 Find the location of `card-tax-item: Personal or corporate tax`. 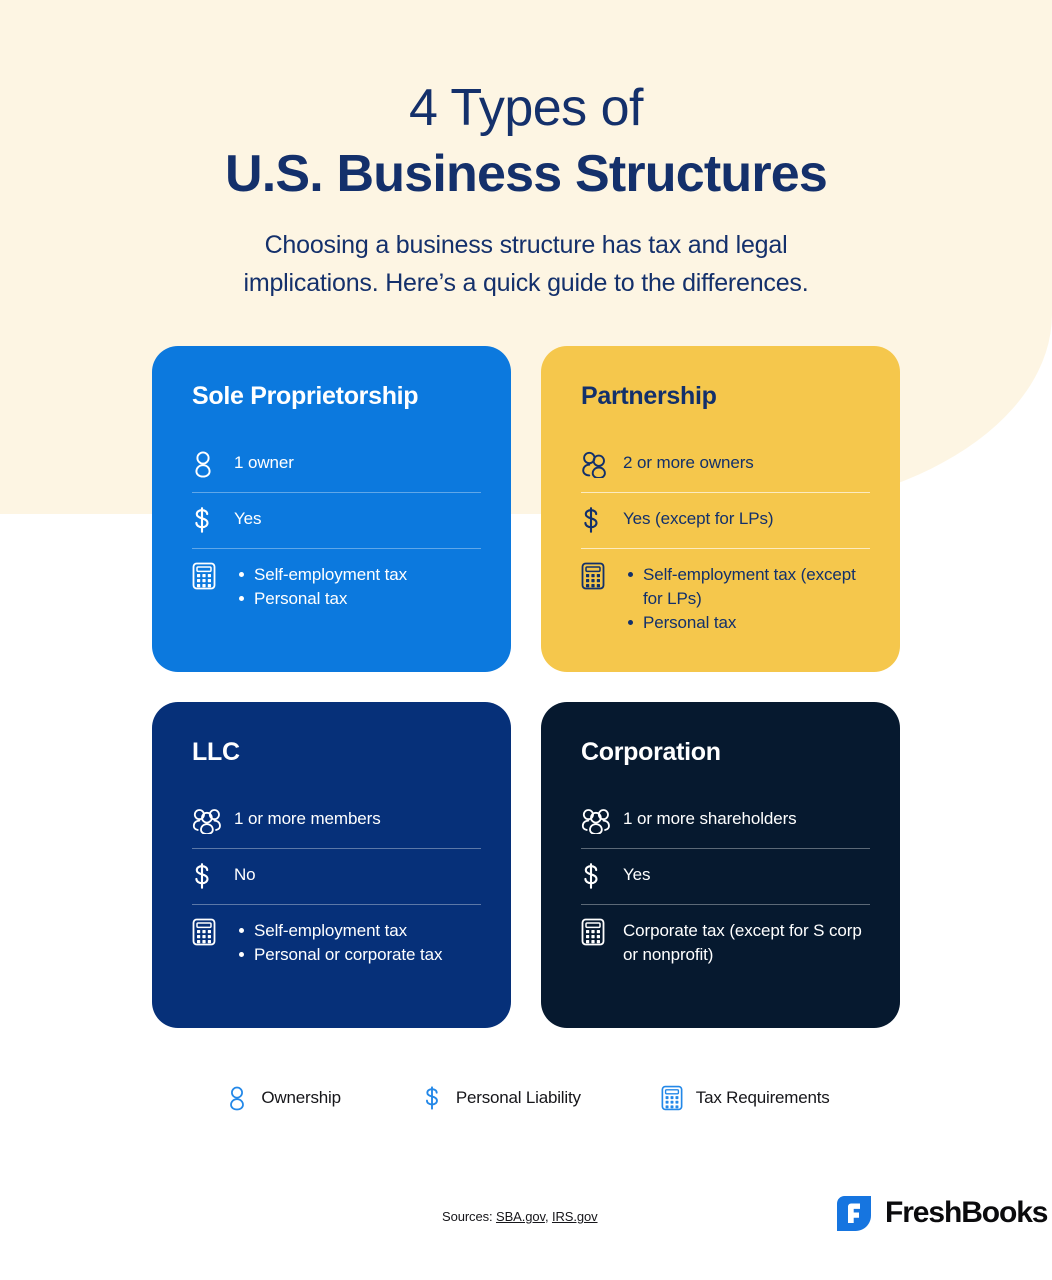

card-tax-item: Personal or corporate tax is located at coordinates (340, 955).